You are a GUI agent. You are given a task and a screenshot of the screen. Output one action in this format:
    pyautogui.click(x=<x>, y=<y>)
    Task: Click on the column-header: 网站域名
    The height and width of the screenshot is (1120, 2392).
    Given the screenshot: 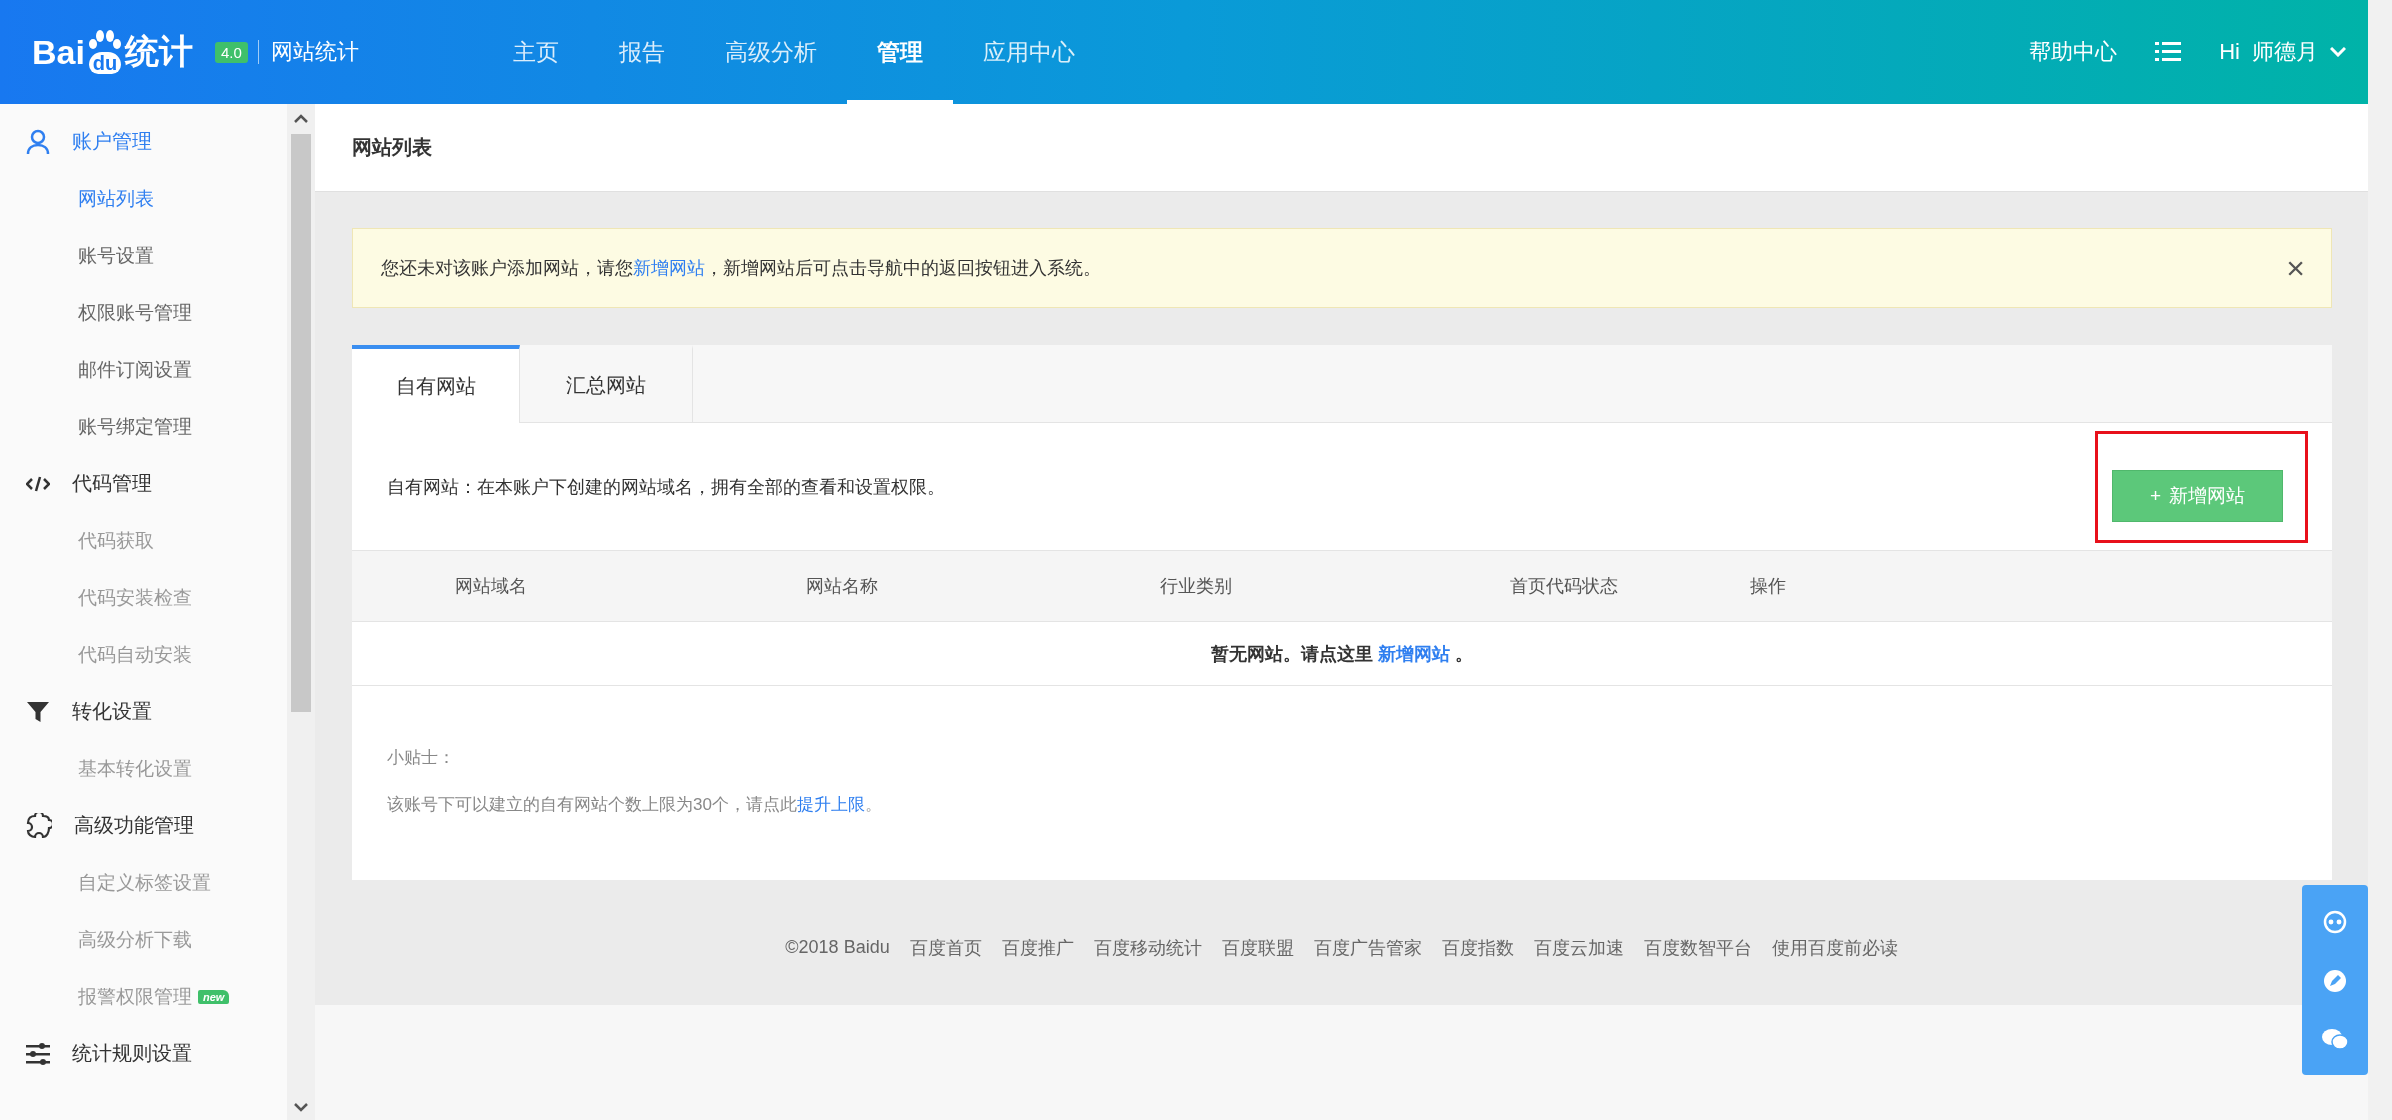 What is the action you would take?
    pyautogui.click(x=491, y=586)
    